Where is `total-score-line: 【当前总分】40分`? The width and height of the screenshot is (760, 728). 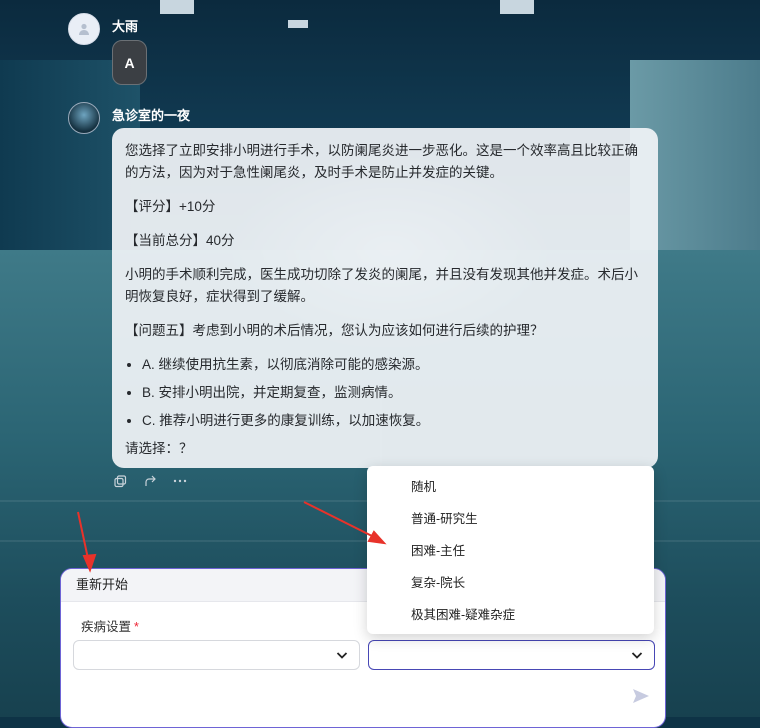 total-score-line: 【当前总分】40分 is located at coordinates (180, 240).